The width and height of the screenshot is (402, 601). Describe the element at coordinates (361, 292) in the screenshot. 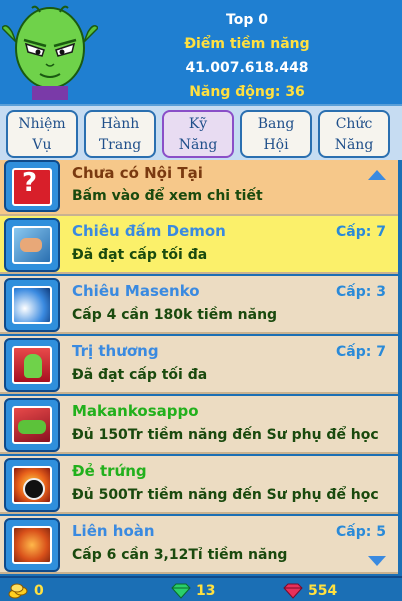

I see `skill-level: Cấp: 3` at that location.